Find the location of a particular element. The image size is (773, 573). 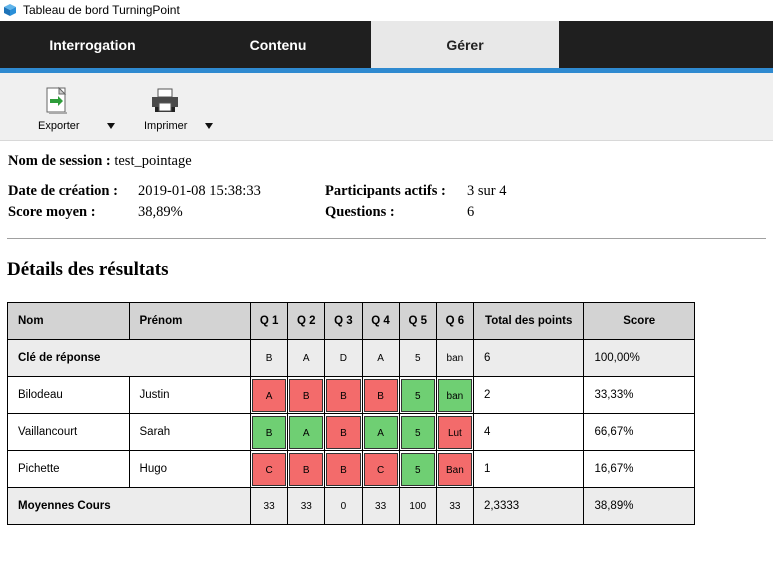

header-q4: Q 4 is located at coordinates (380, 321).